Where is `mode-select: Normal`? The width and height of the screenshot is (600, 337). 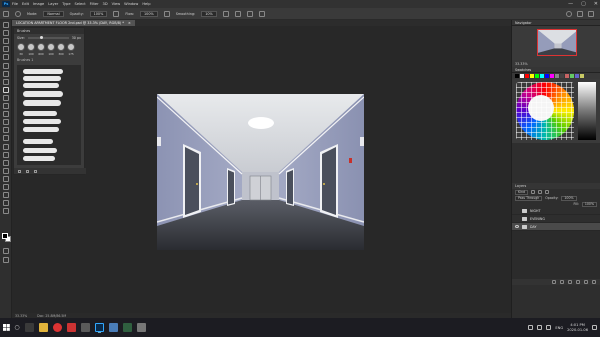 mode-select: Normal is located at coordinates (53, 13).